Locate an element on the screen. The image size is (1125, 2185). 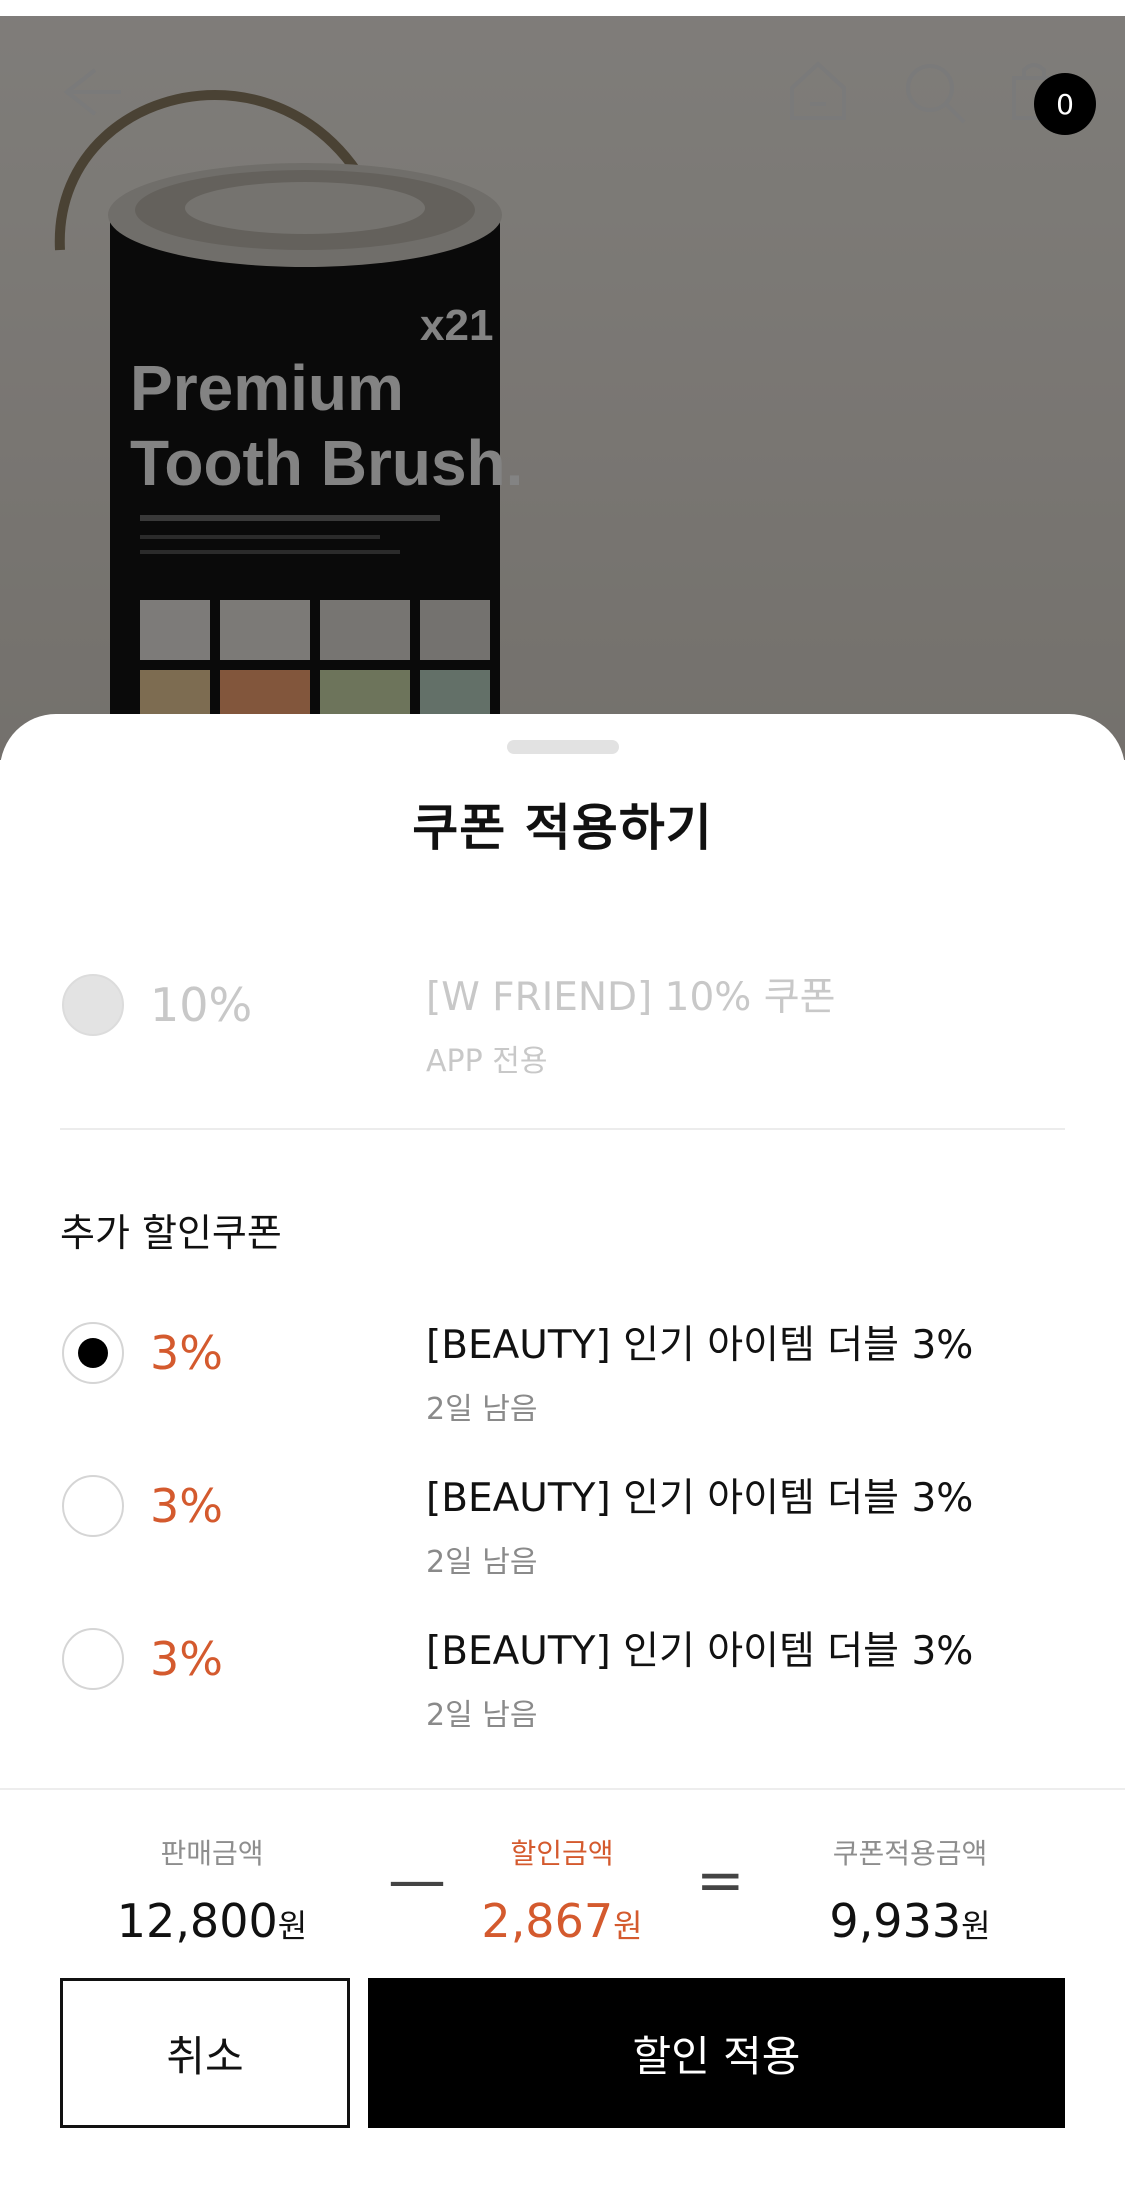
equals-operator: = is located at coordinates (720, 1880).